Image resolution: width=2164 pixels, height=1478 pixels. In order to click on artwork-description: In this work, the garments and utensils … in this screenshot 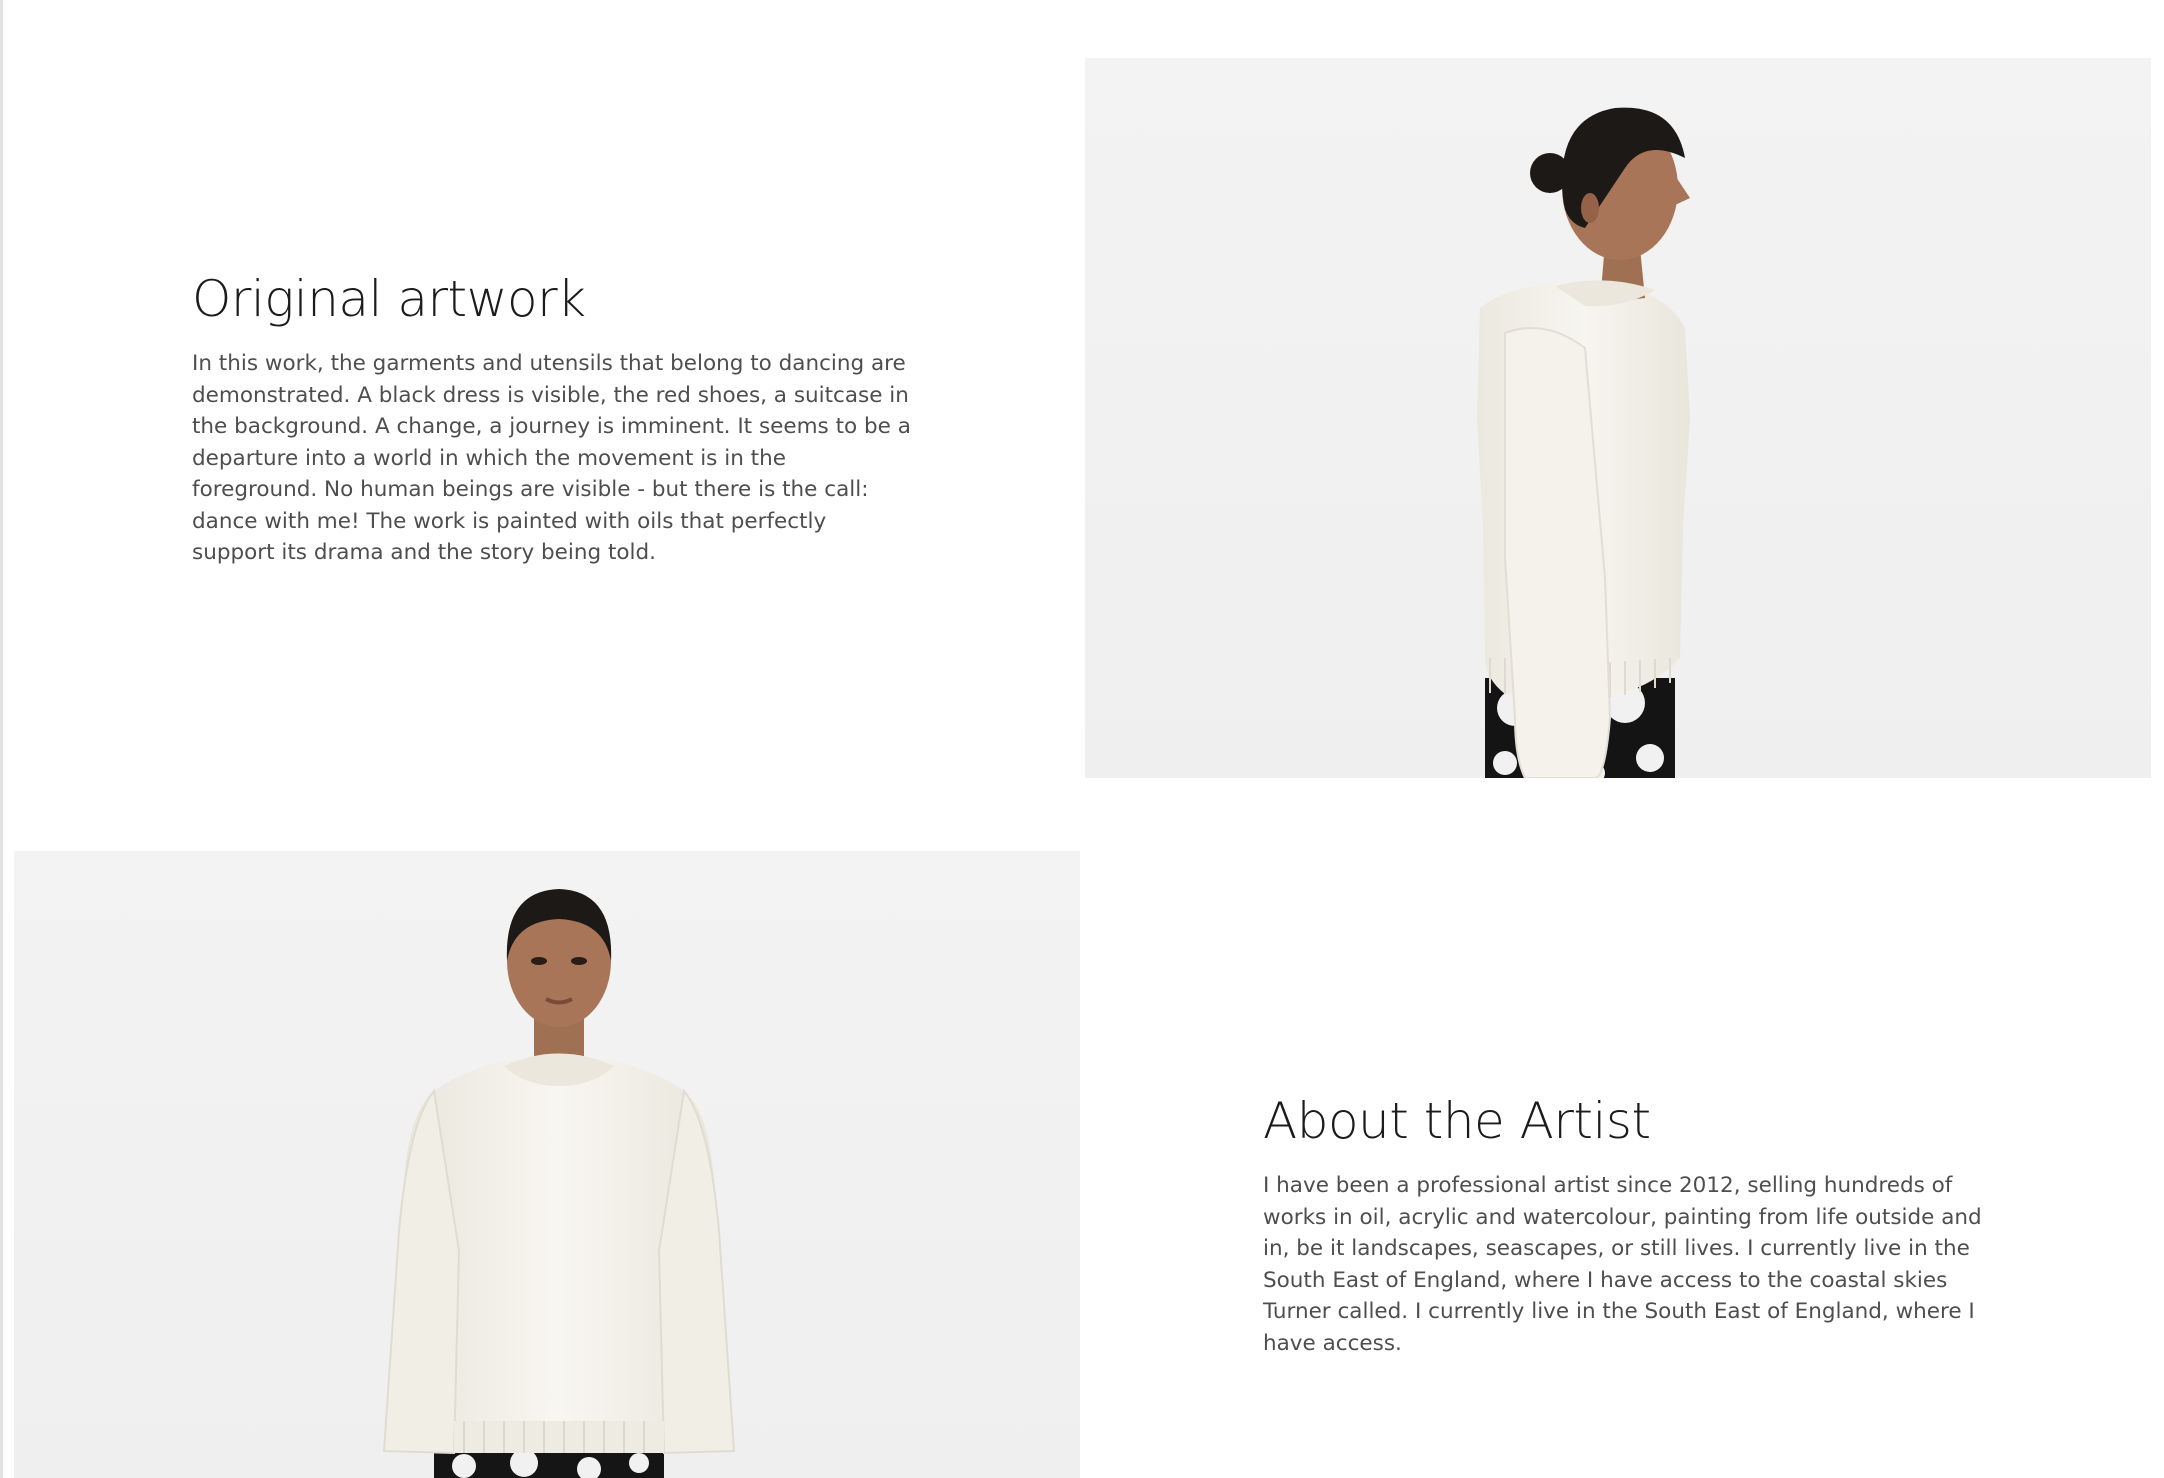, I will do `click(551, 458)`.